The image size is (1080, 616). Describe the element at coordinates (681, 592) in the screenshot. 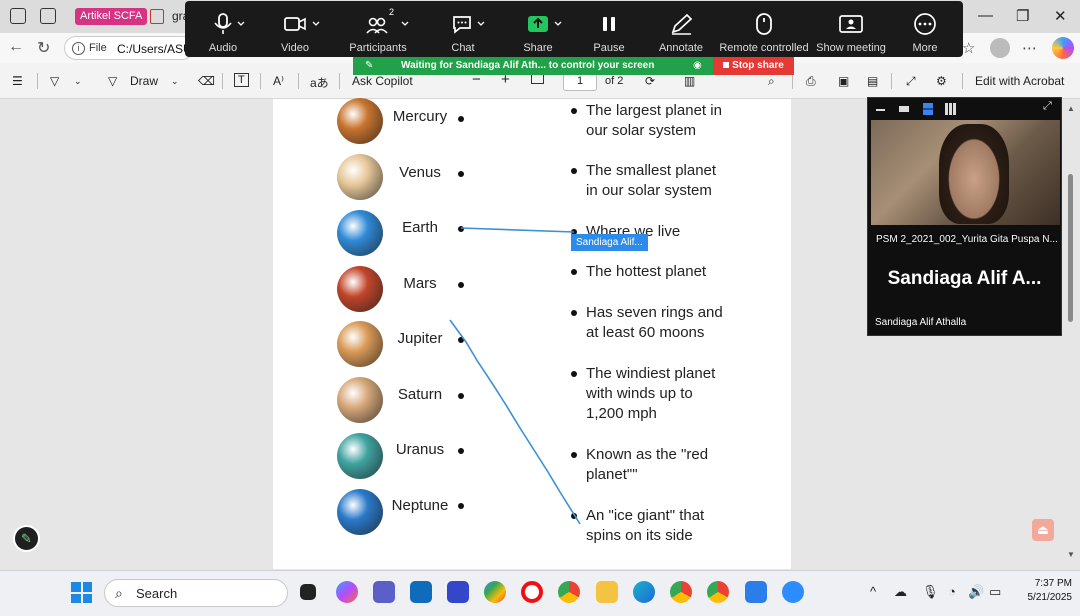

I see `chrome-profile-k-icon` at that location.